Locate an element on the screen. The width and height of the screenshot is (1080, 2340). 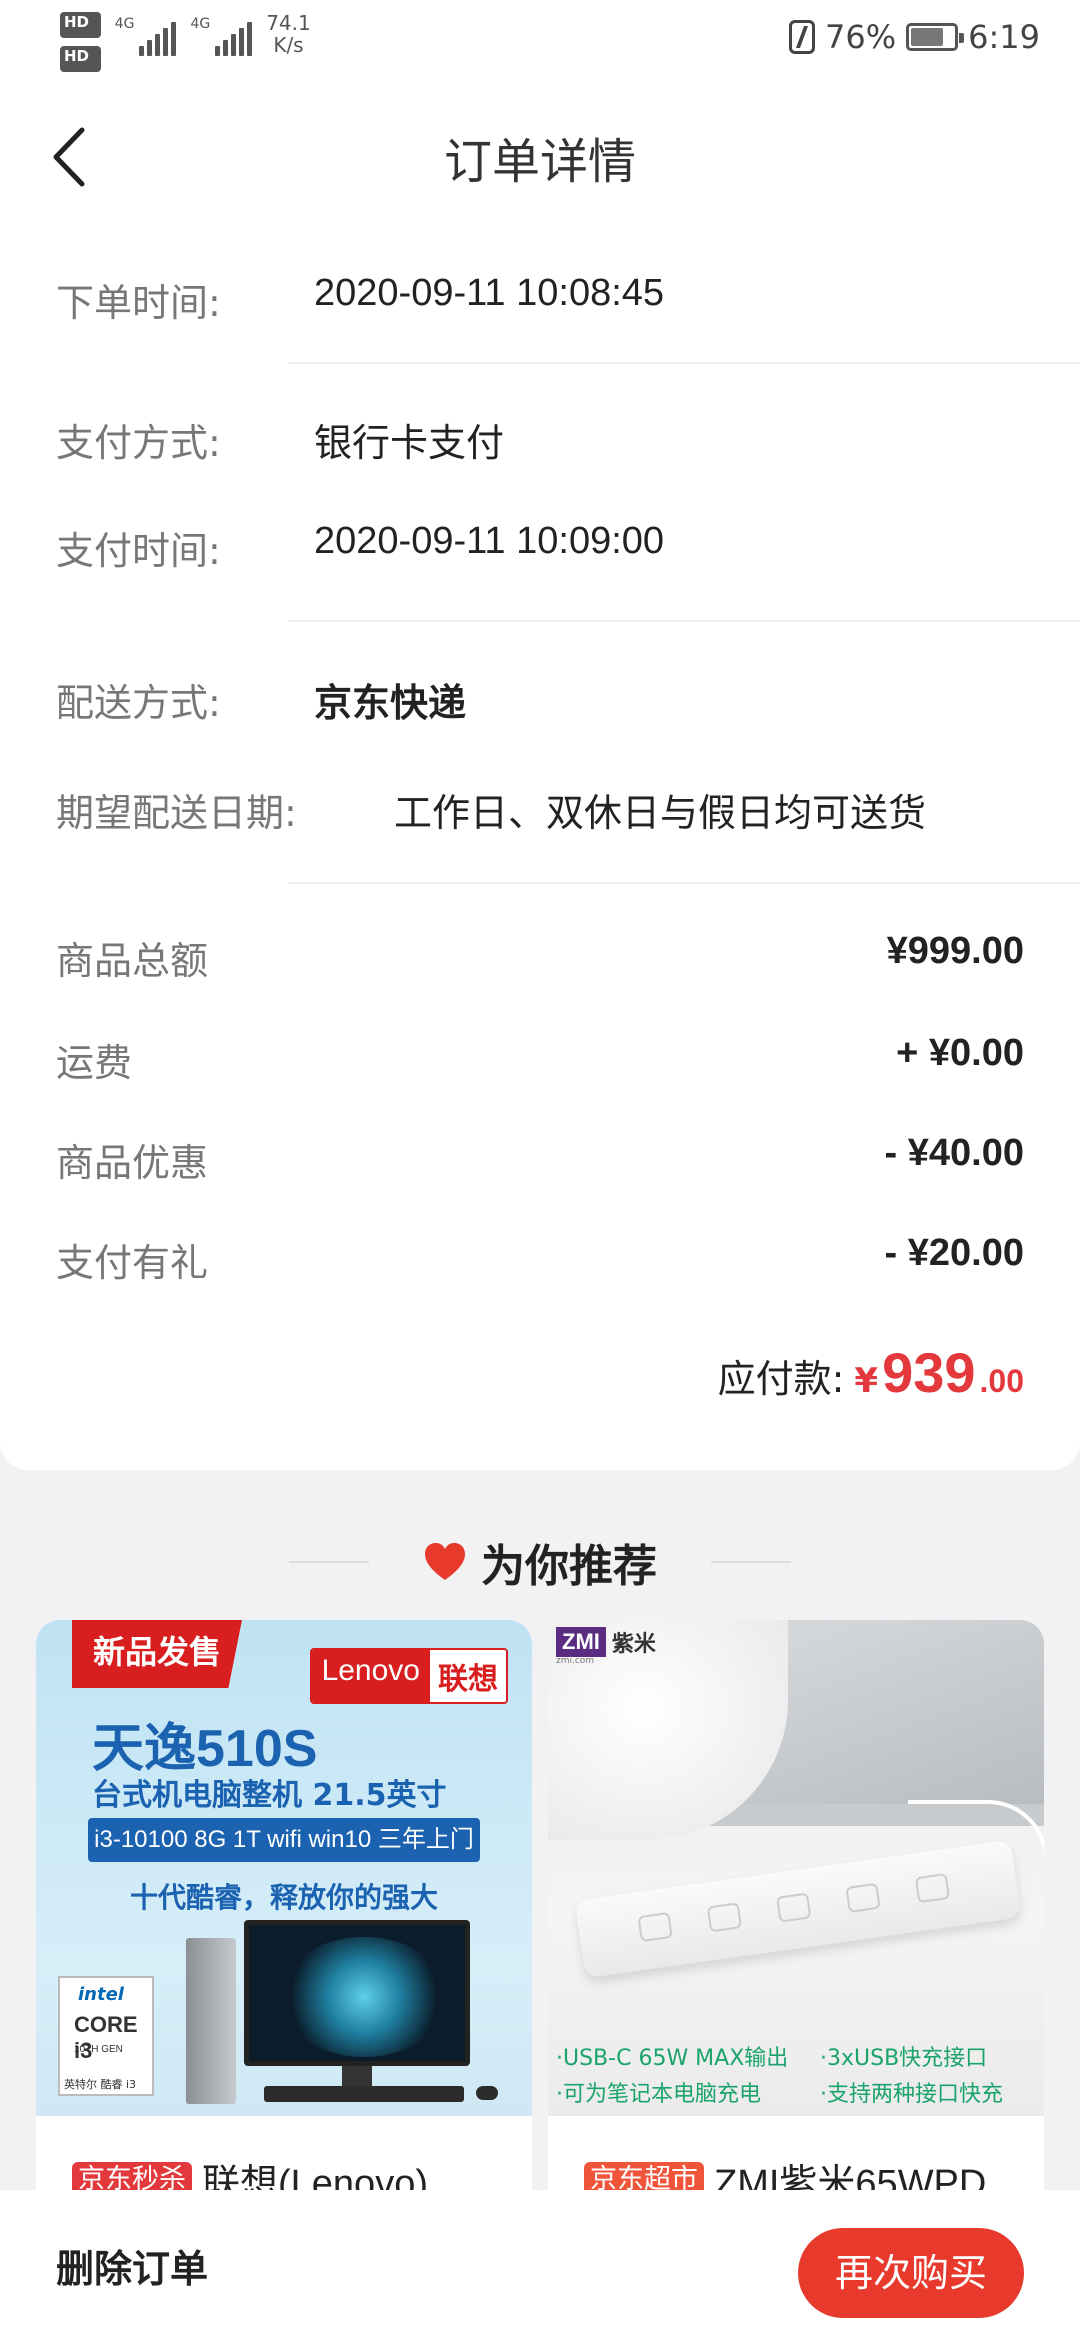
discount-value: - ¥40.00 is located at coordinates (954, 1153).